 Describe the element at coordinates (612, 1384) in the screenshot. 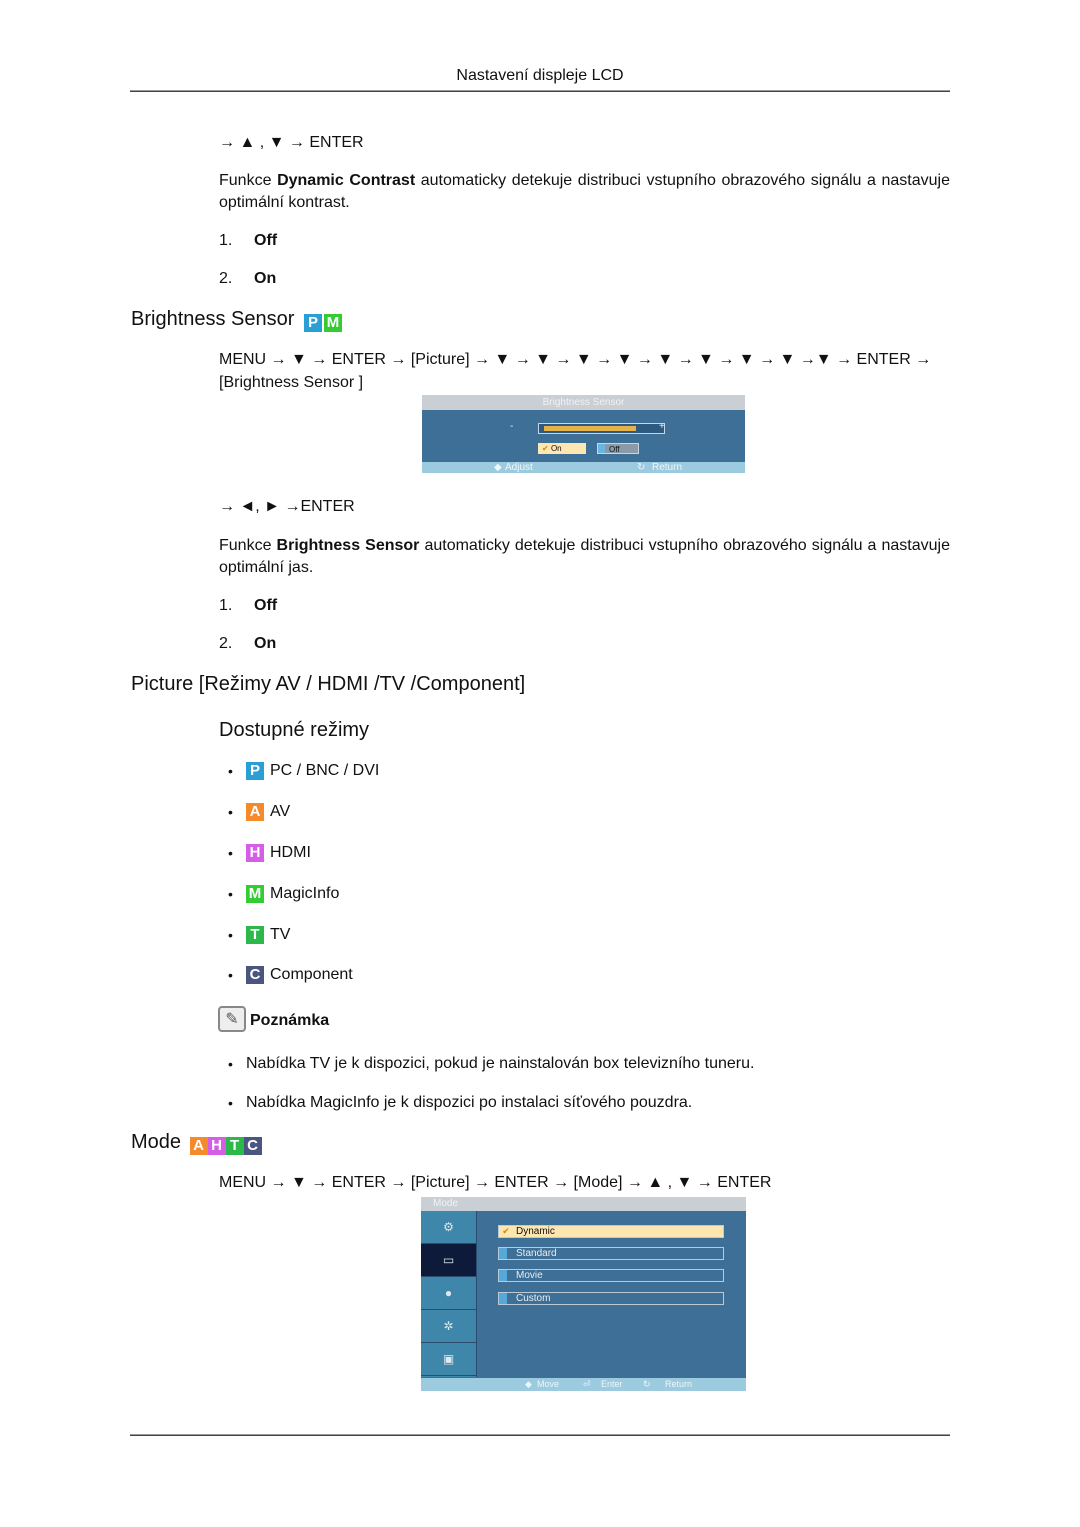

I see `footer-enter: Enter` at that location.